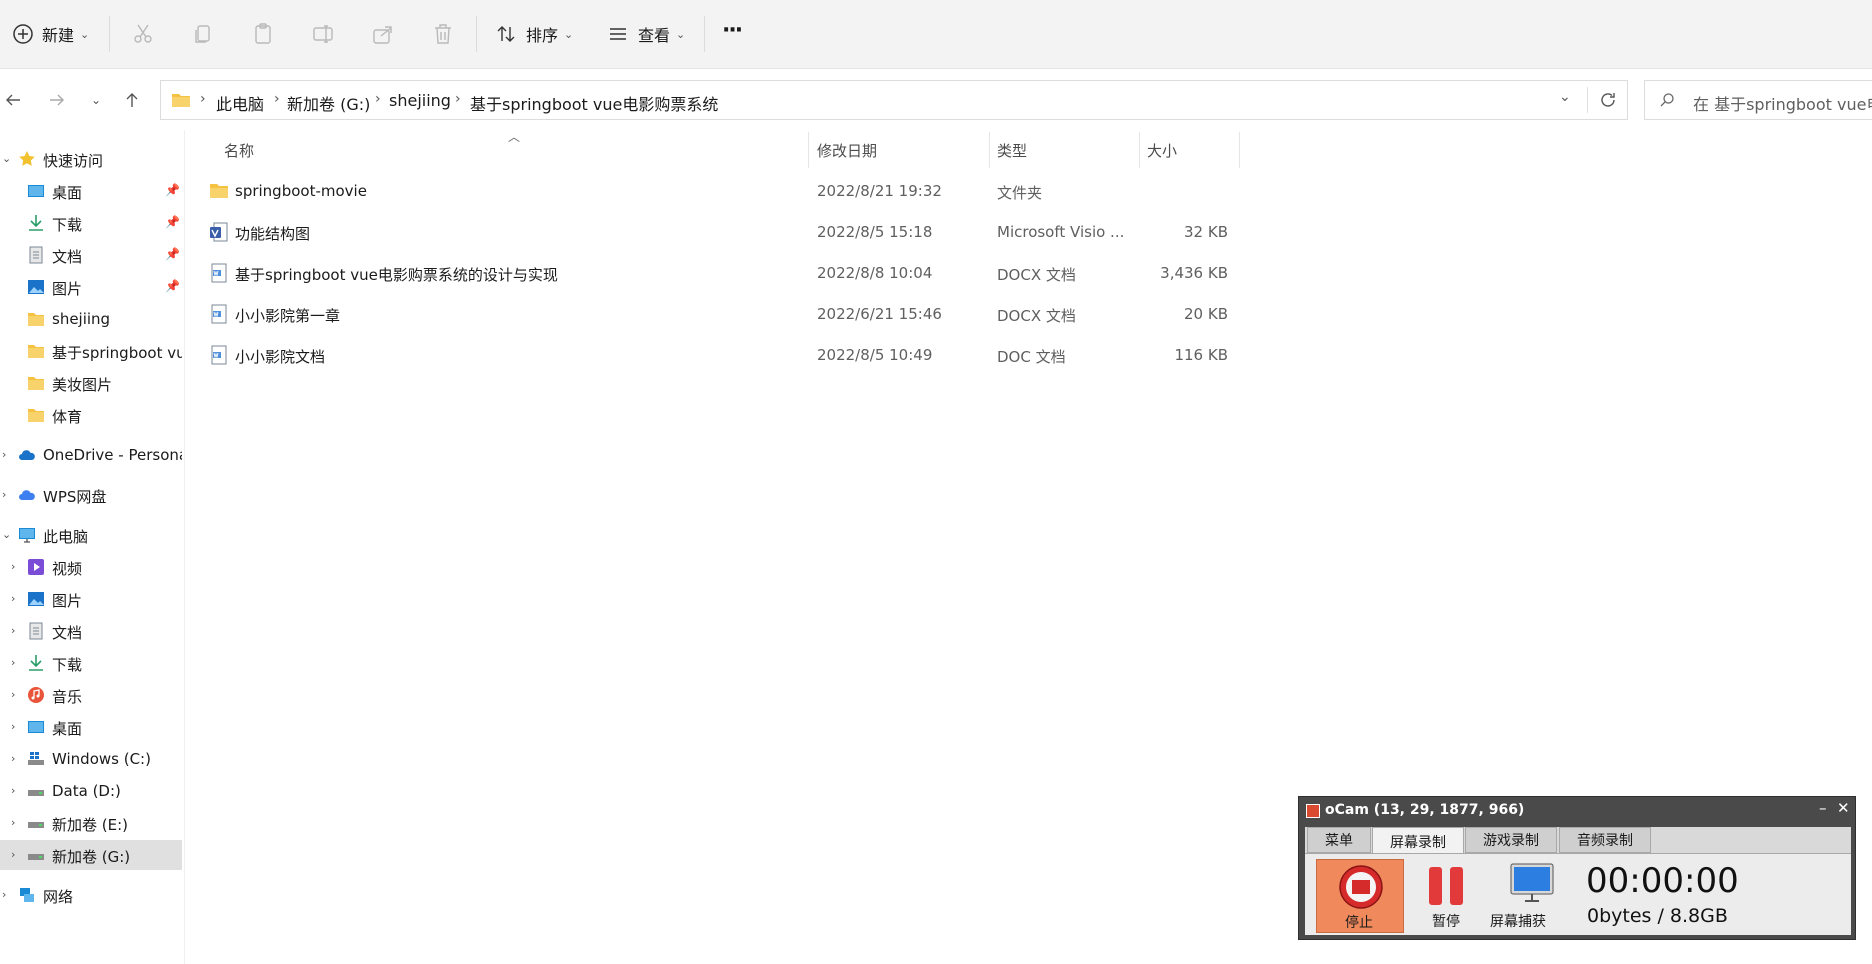 This screenshot has width=1872, height=964. What do you see at coordinates (383, 34) in the screenshot?
I see `share-icon` at bounding box center [383, 34].